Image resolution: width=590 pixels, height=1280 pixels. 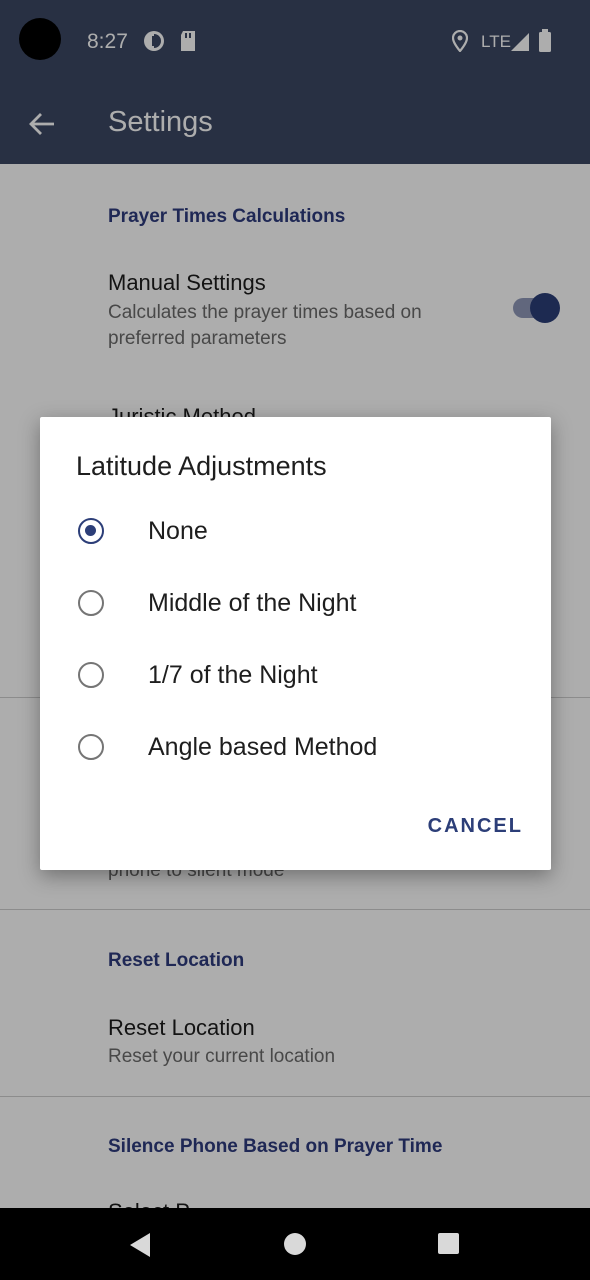 What do you see at coordinates (295, 533) in the screenshot?
I see `option-none: None` at bounding box center [295, 533].